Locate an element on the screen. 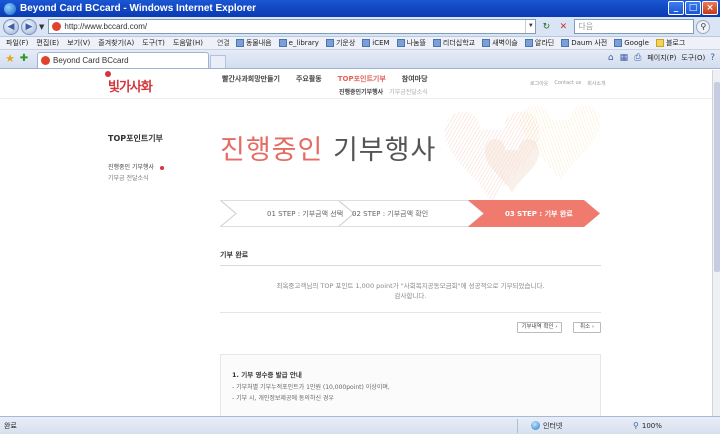 The width and height of the screenshot is (720, 434). history-dropdown-icon: ▼ is located at coordinates (41, 27).